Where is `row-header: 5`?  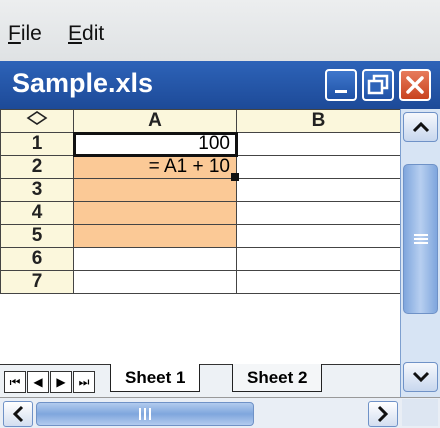 row-header: 5 is located at coordinates (37, 236).